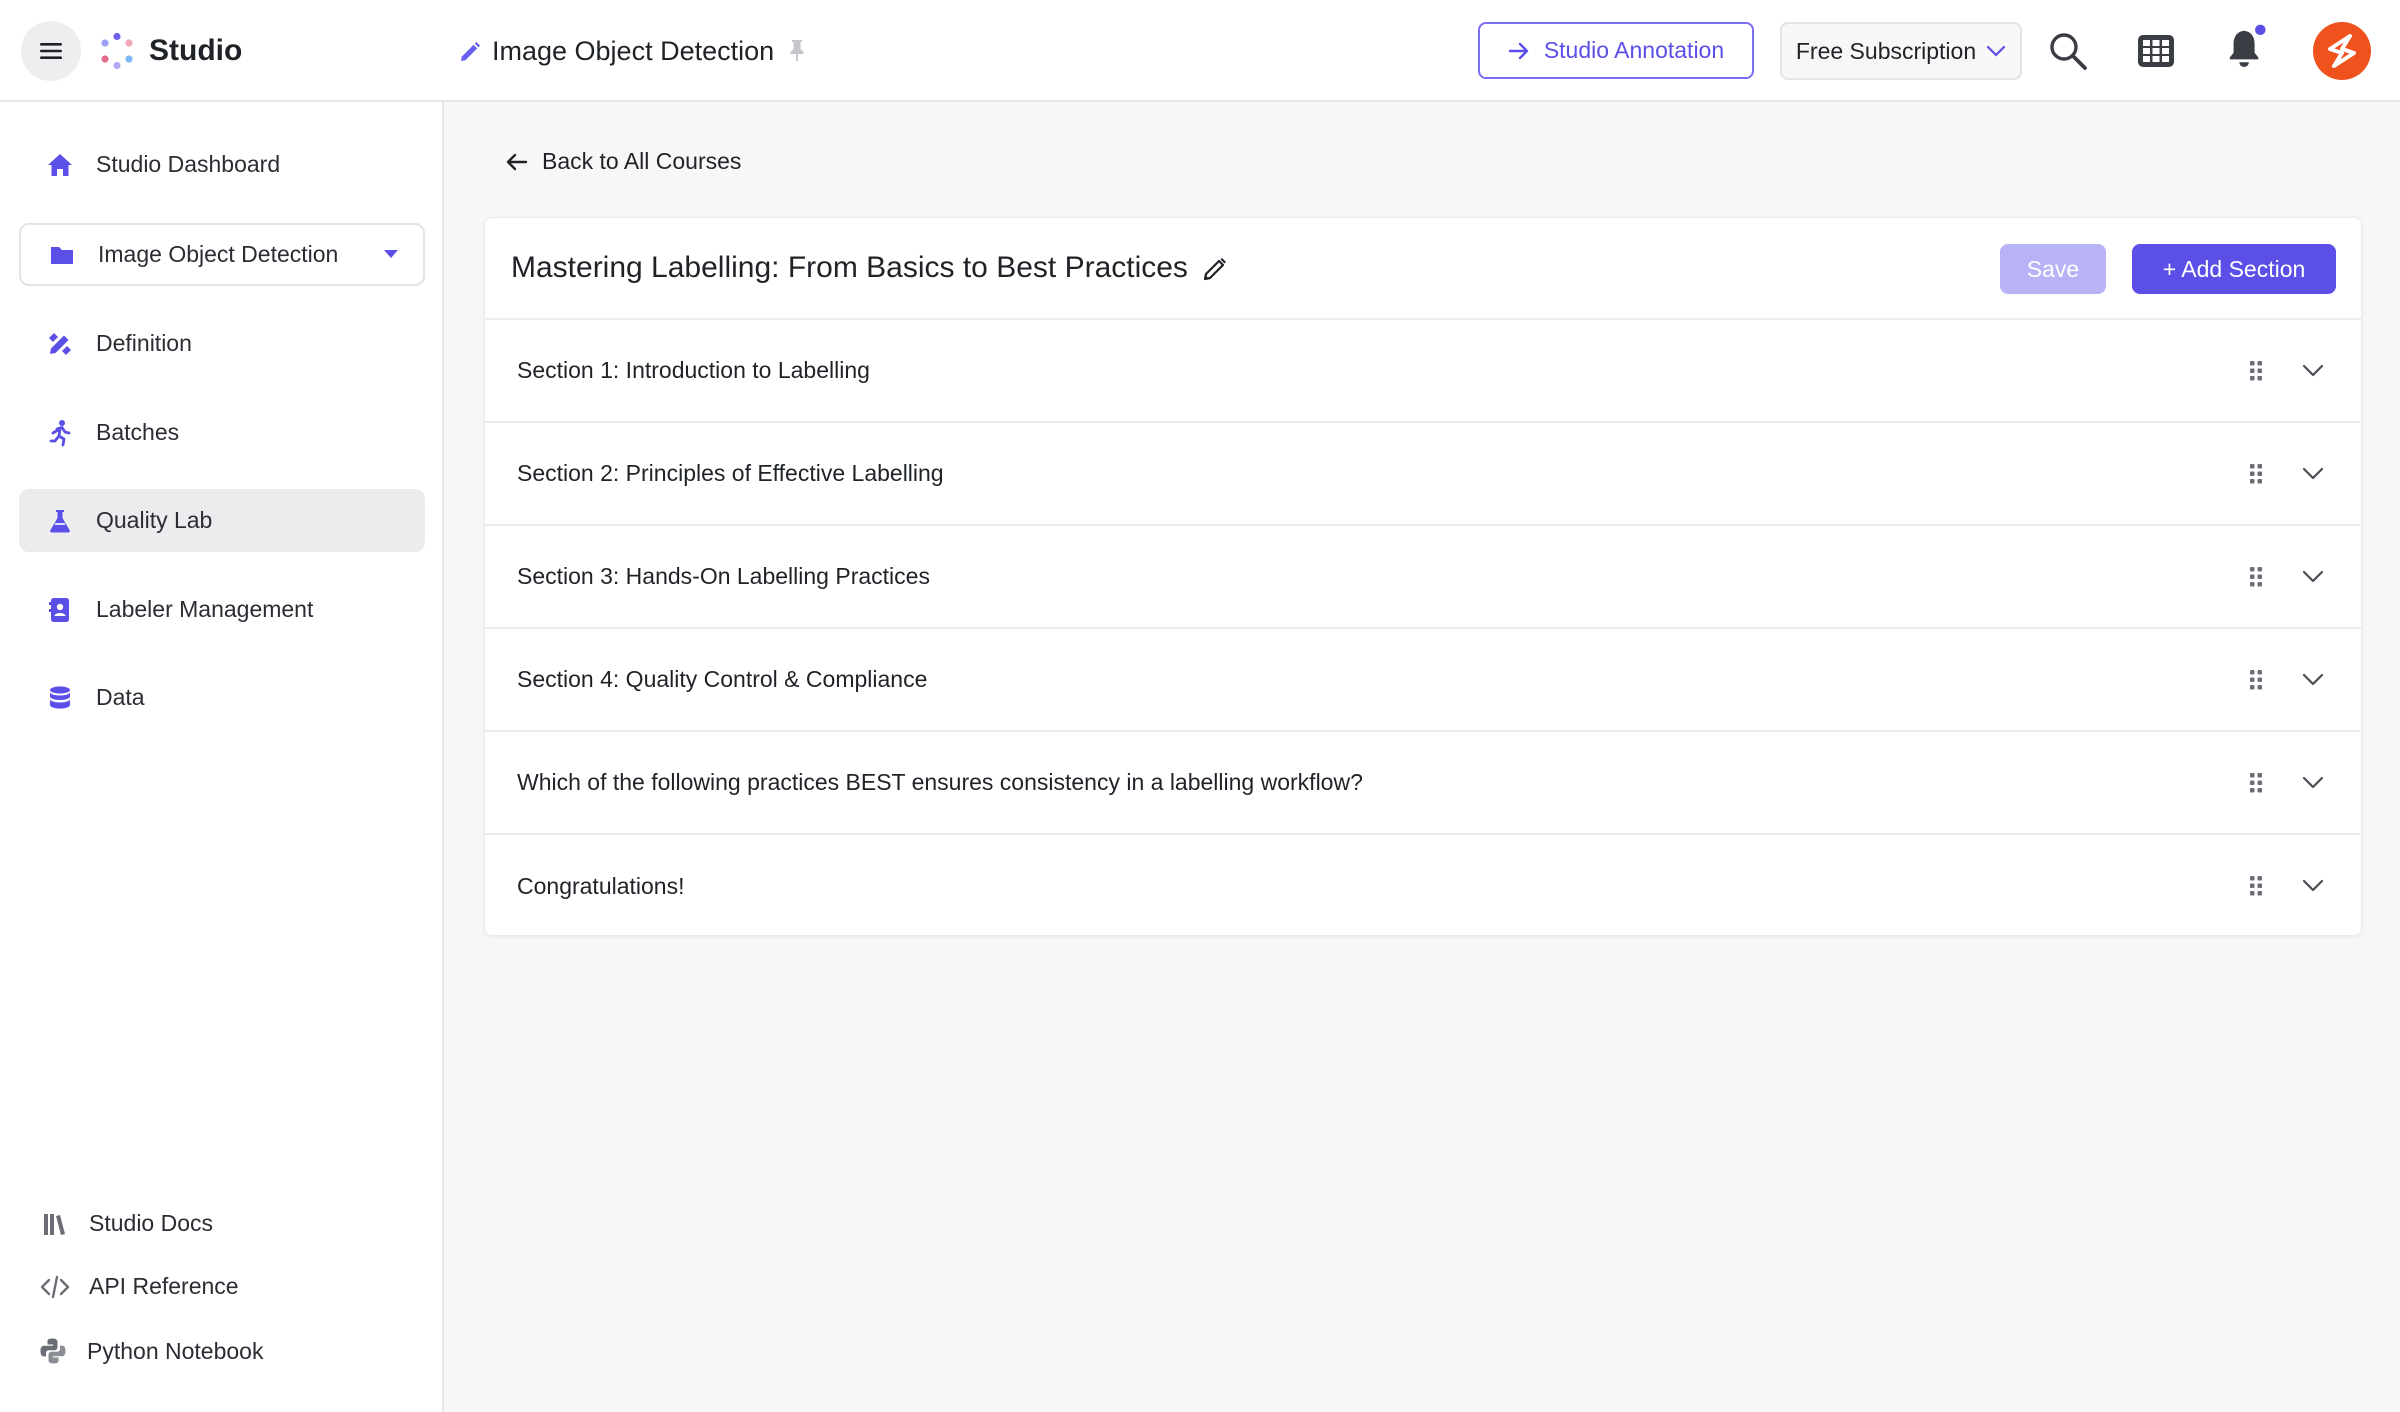  I want to click on pin-icon, so click(797, 50).